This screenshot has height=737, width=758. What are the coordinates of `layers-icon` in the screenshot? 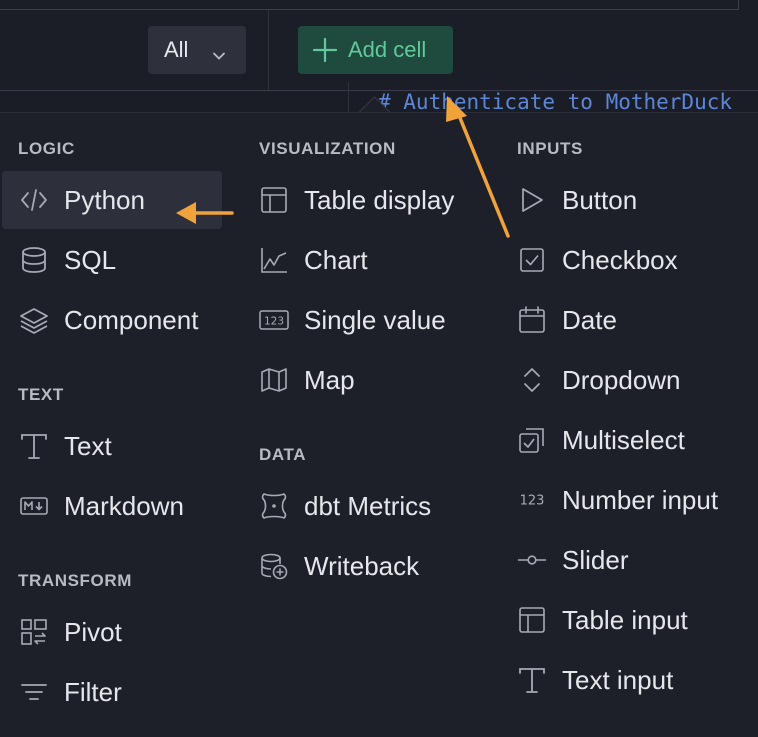 It's located at (34, 320).